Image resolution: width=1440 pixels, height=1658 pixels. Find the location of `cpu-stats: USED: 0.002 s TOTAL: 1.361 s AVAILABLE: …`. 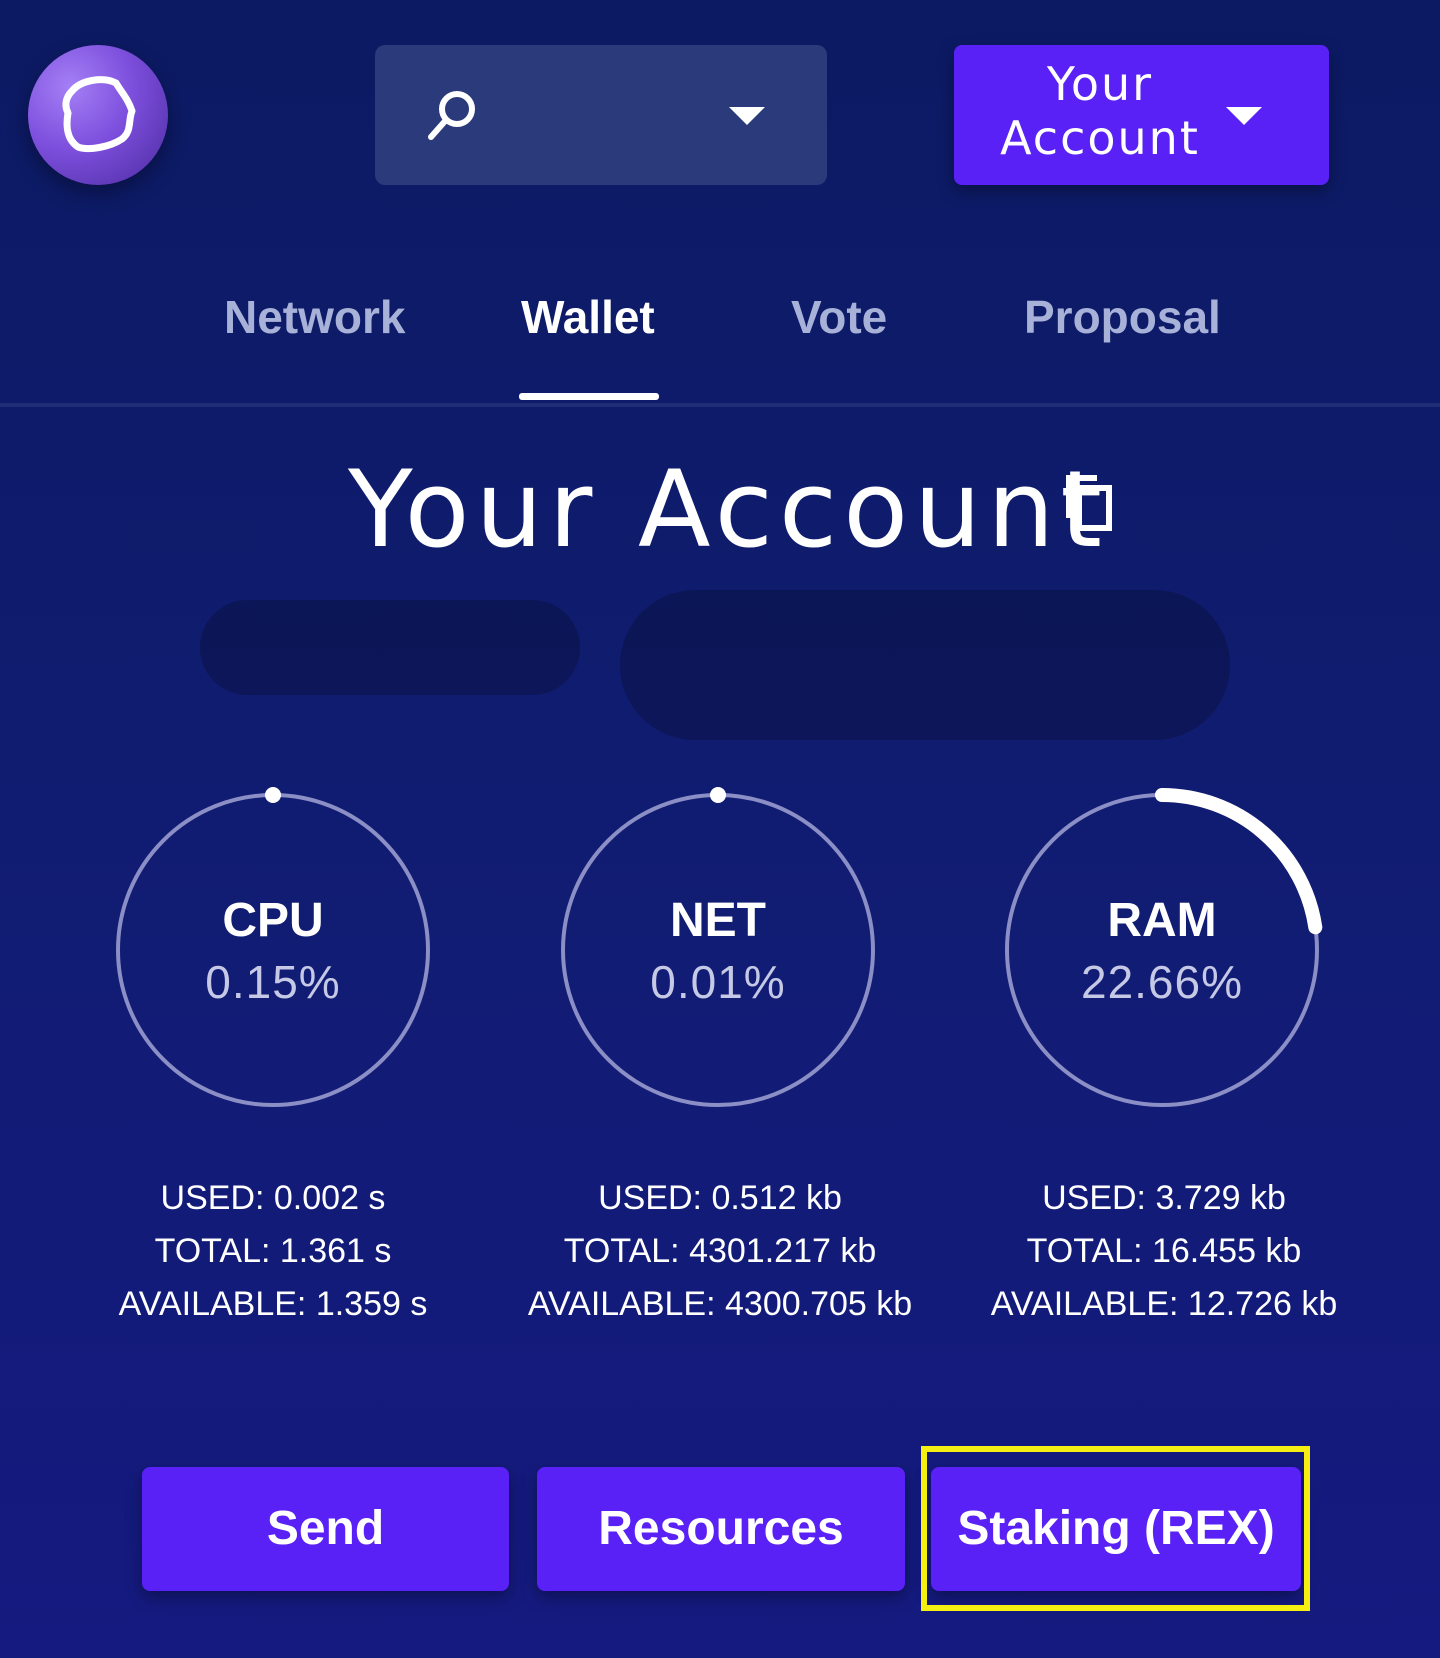

cpu-stats: USED: 0.002 s TOTAL: 1.361 s AVAILABLE: … is located at coordinates (273, 1251).